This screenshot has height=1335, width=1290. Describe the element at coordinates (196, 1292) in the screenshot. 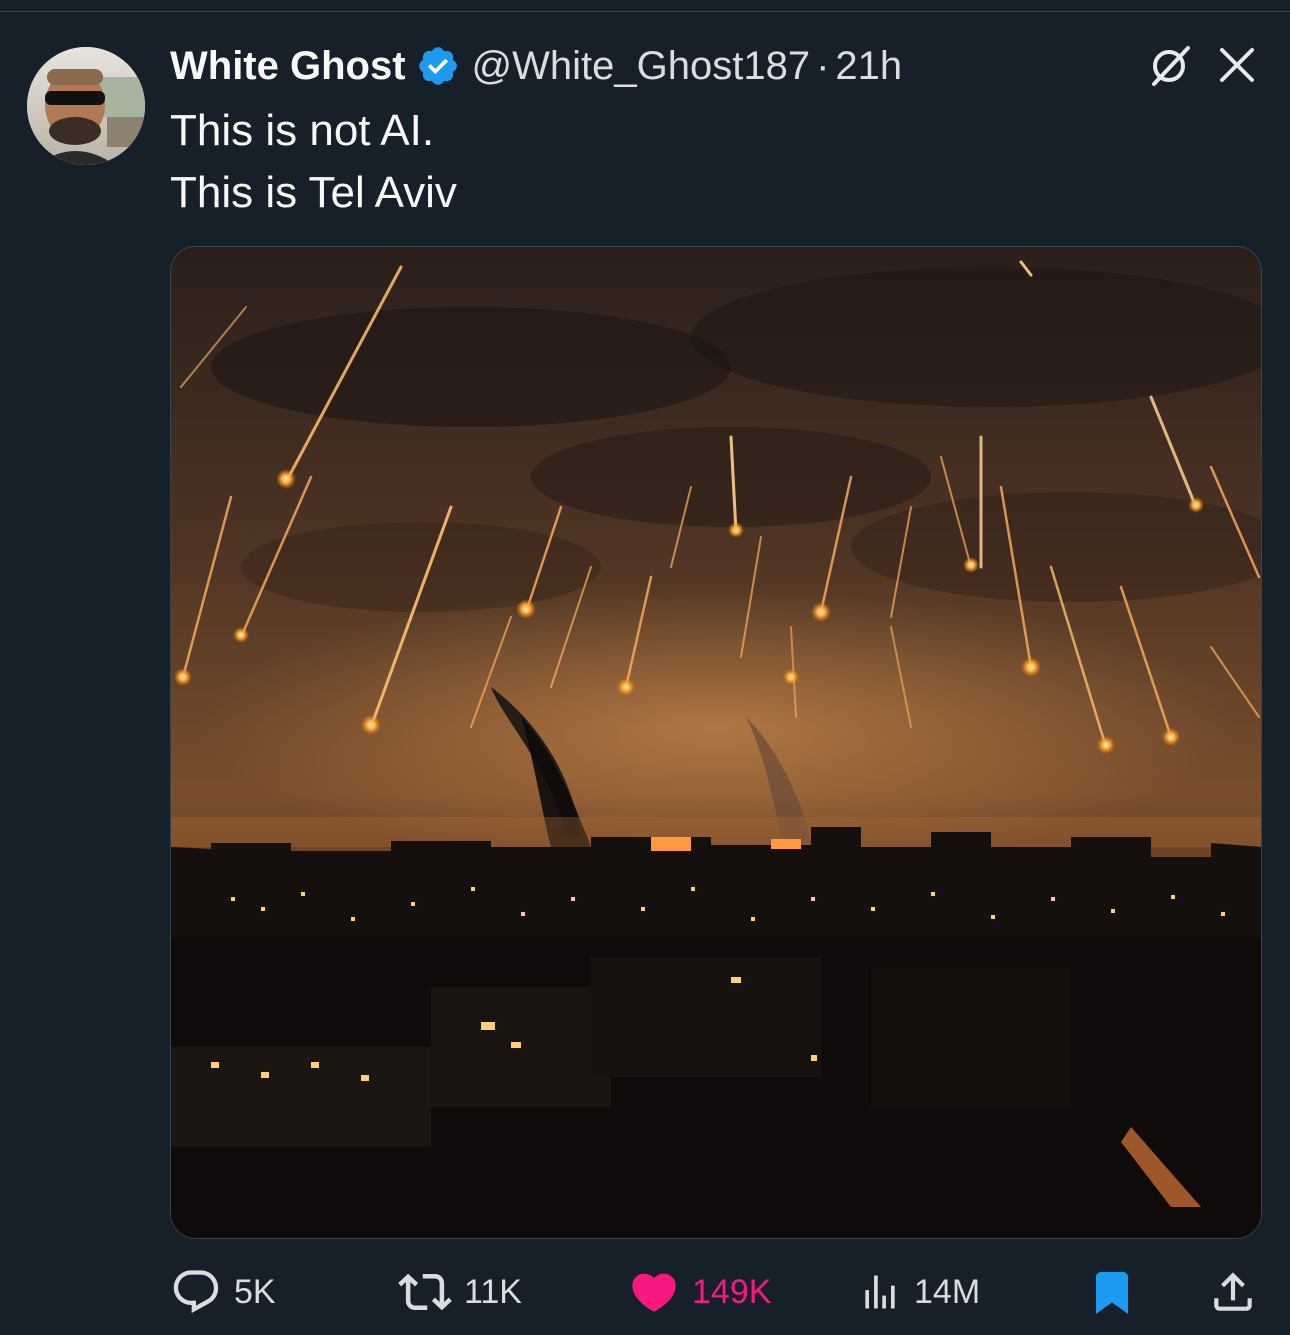

I see `reply-icon` at that location.